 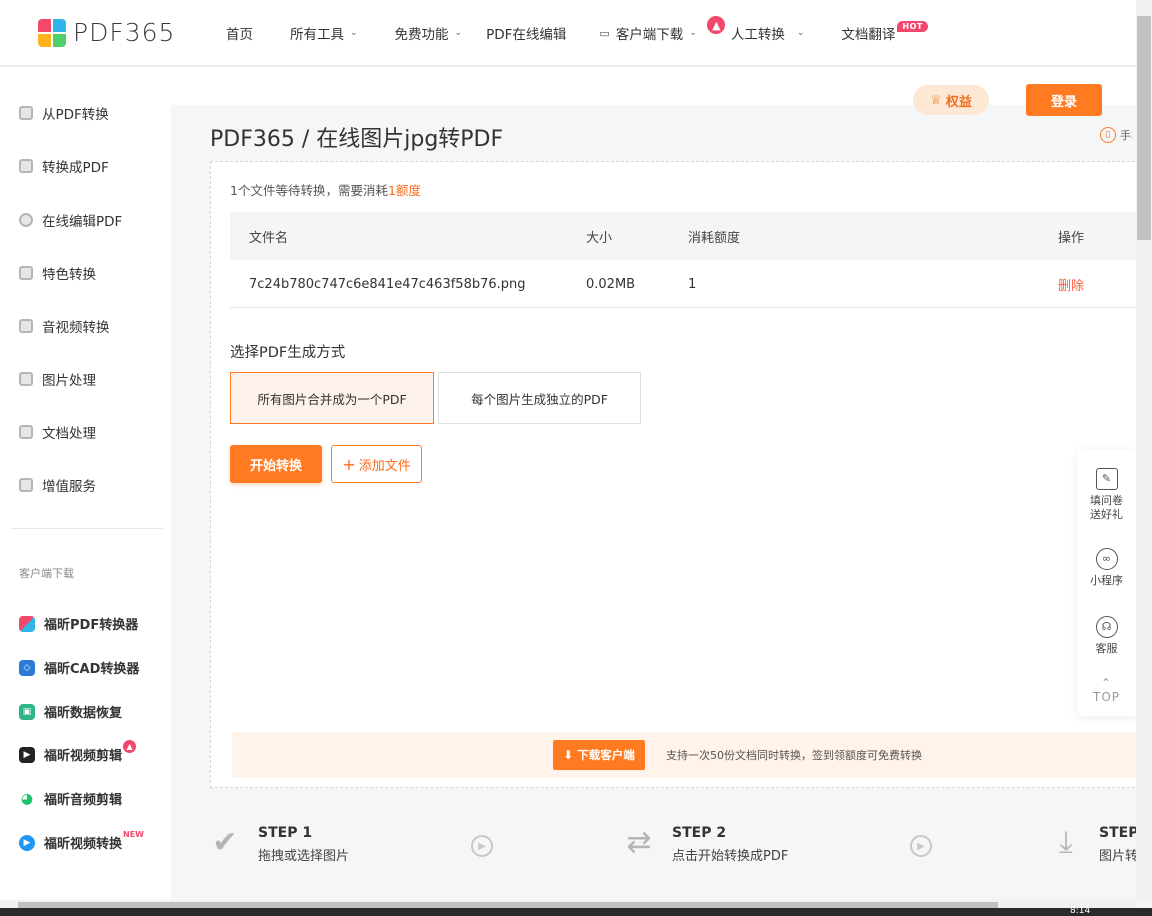 I want to click on nav-free-features: 免费功能 ⌄, so click(x=429, y=33).